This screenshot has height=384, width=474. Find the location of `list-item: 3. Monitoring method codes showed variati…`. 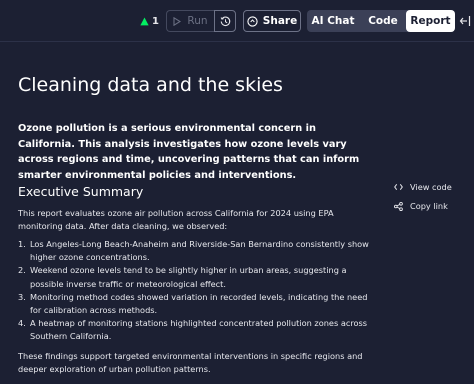

list-item: 3. Monitoring method codes showed variati… is located at coordinates (196, 304).